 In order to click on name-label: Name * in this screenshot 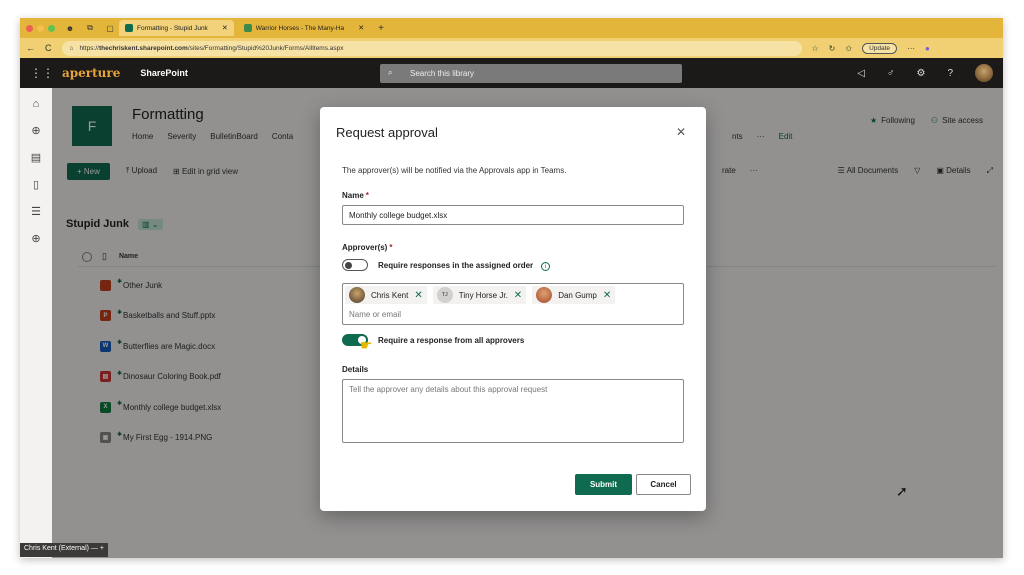, I will do `click(355, 195)`.